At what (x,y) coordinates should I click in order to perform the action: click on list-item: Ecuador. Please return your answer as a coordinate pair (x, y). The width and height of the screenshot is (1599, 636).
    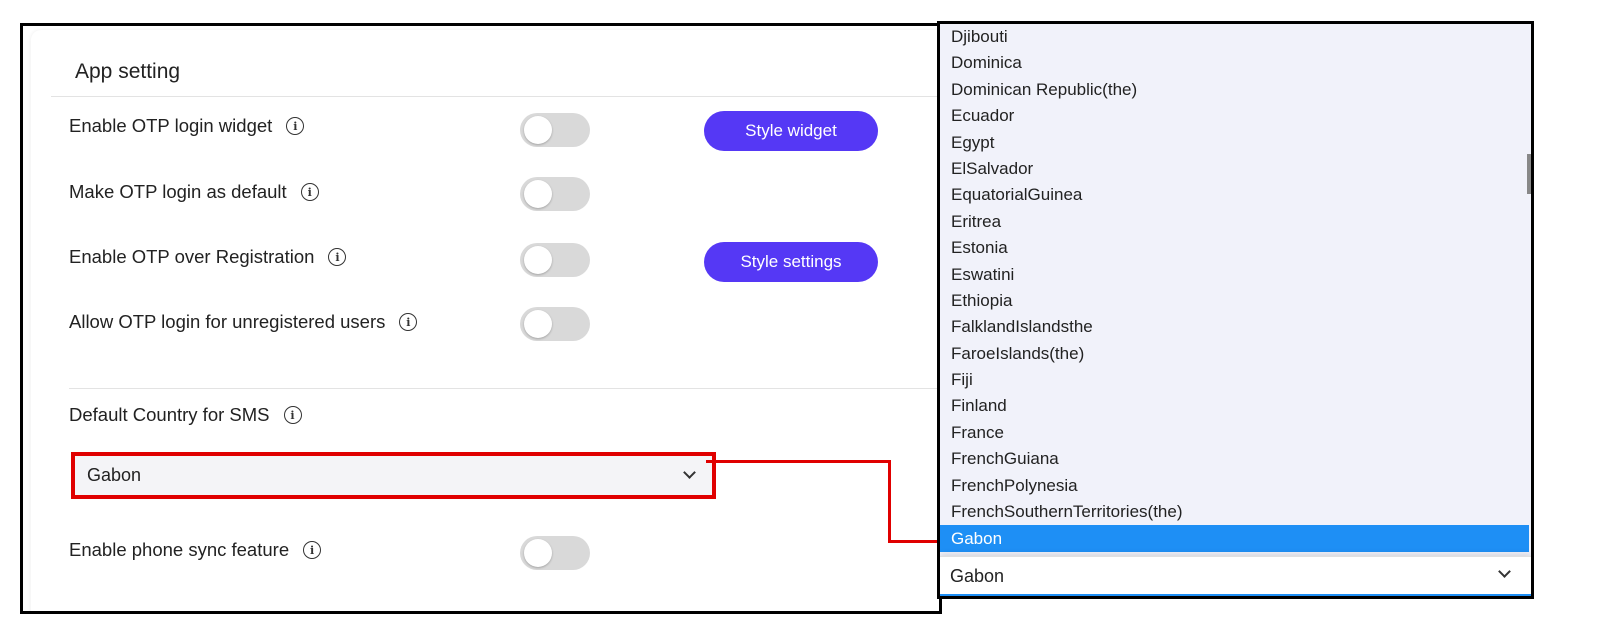
    Looking at the image, I should click on (1234, 116).